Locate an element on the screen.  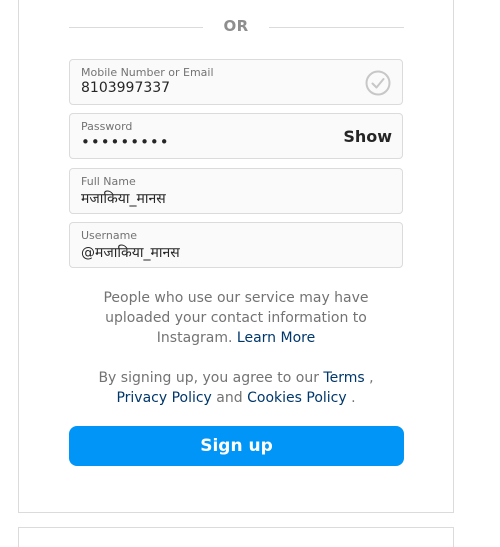
mobile-or-email-field: Mobile Number or Email 8103997337 is located at coordinates (236, 82).